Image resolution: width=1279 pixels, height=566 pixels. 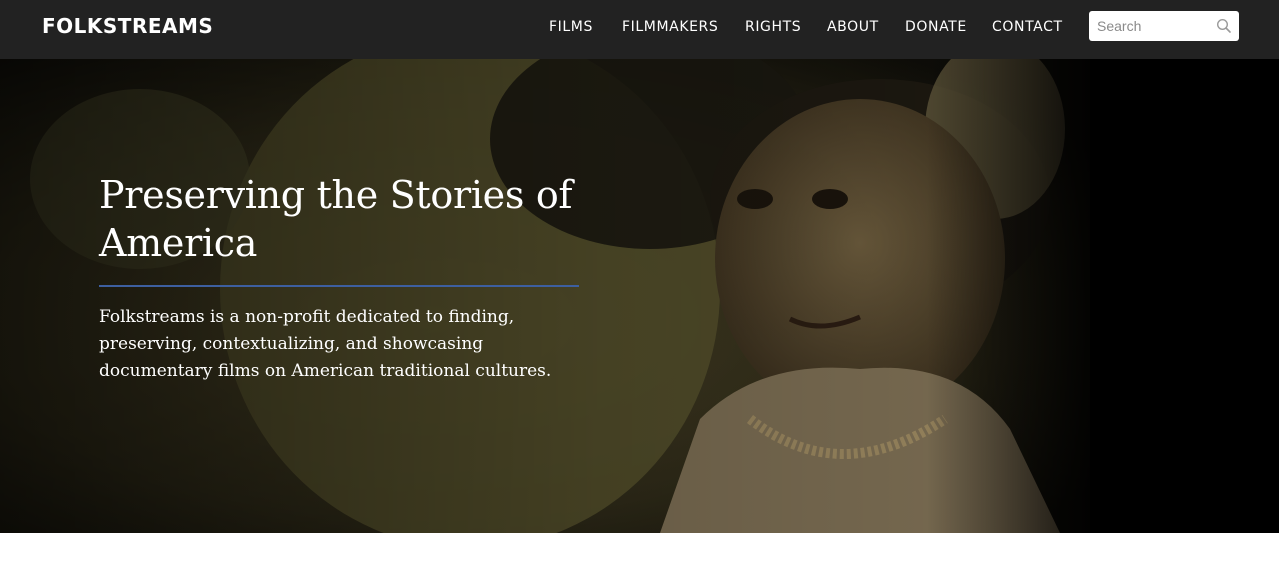 What do you see at coordinates (339, 286) in the screenshot?
I see `hero-divider` at bounding box center [339, 286].